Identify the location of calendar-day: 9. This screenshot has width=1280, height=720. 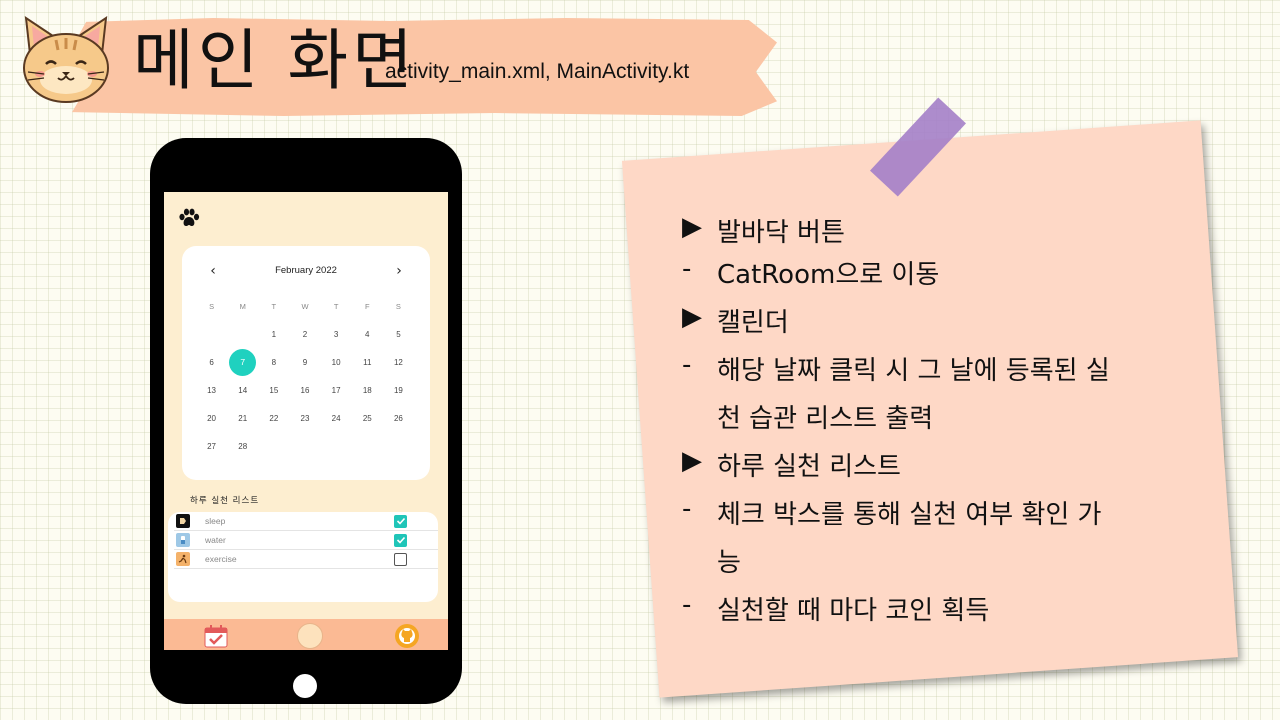
(304, 362).